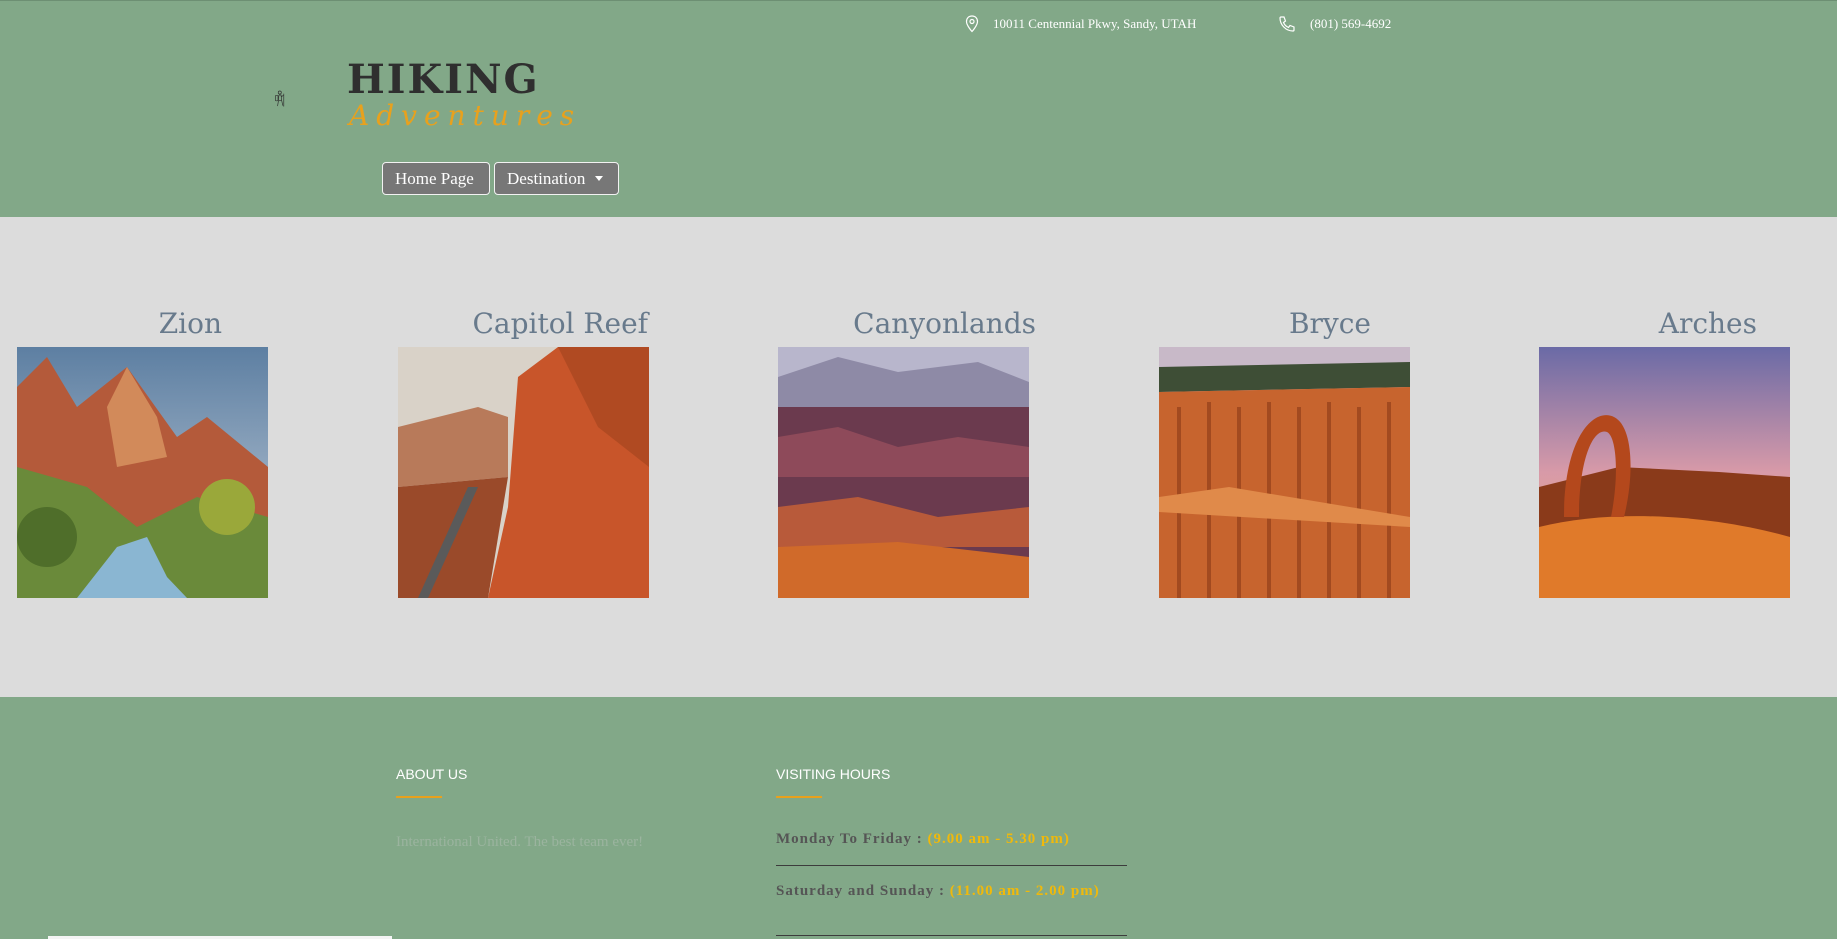 Image resolution: width=1837 pixels, height=939 pixels. Describe the element at coordinates (419, 797) in the screenshot. I see `about-us-underline` at that location.